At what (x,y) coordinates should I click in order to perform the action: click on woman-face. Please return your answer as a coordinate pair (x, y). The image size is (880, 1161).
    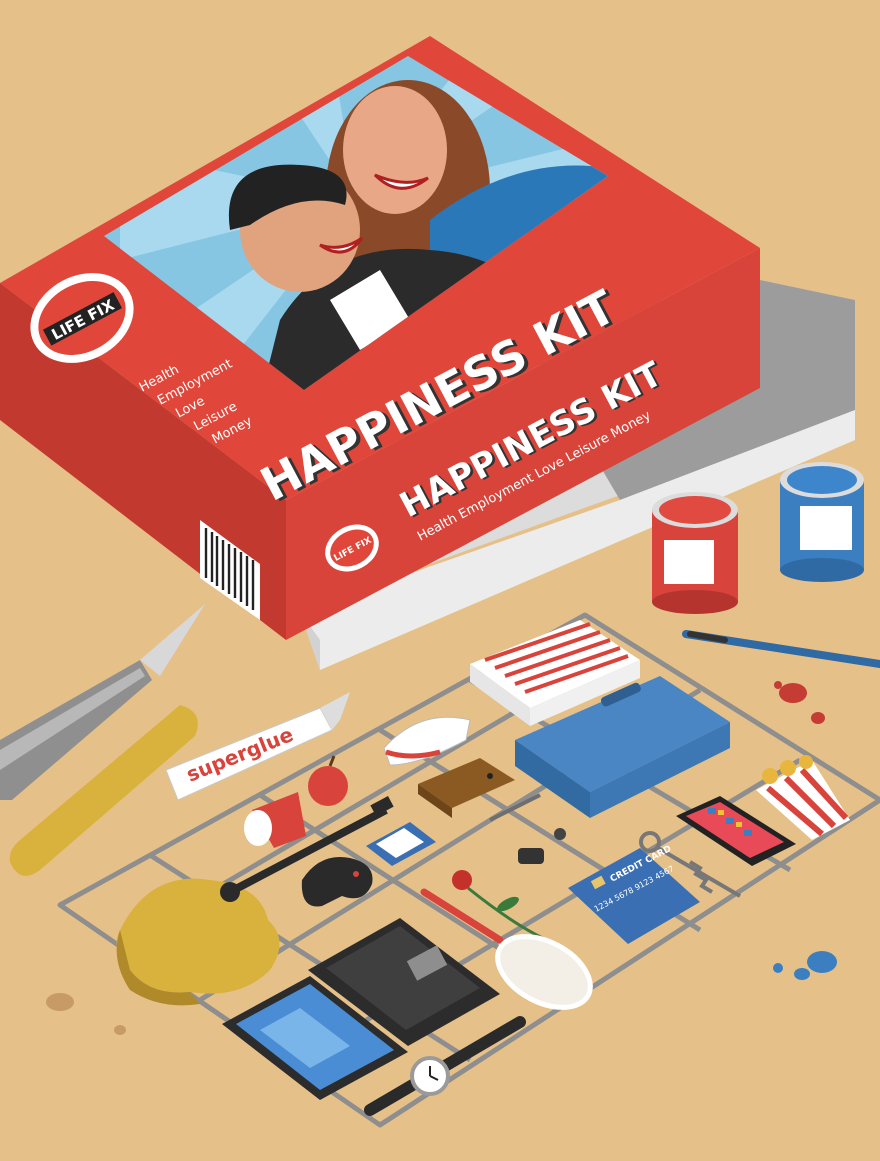
    Looking at the image, I should click on (395, 150).